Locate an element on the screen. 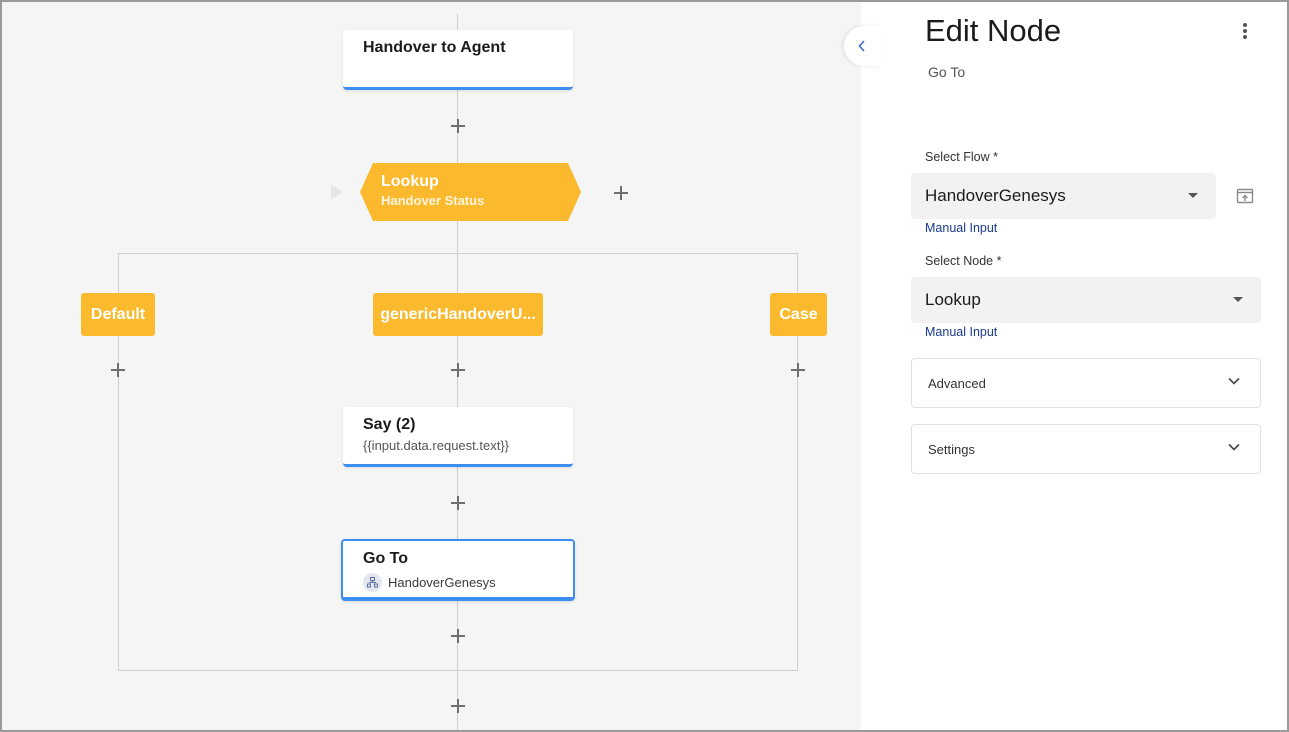 The image size is (1289, 732). branch-frame-bottom is located at coordinates (458, 670).